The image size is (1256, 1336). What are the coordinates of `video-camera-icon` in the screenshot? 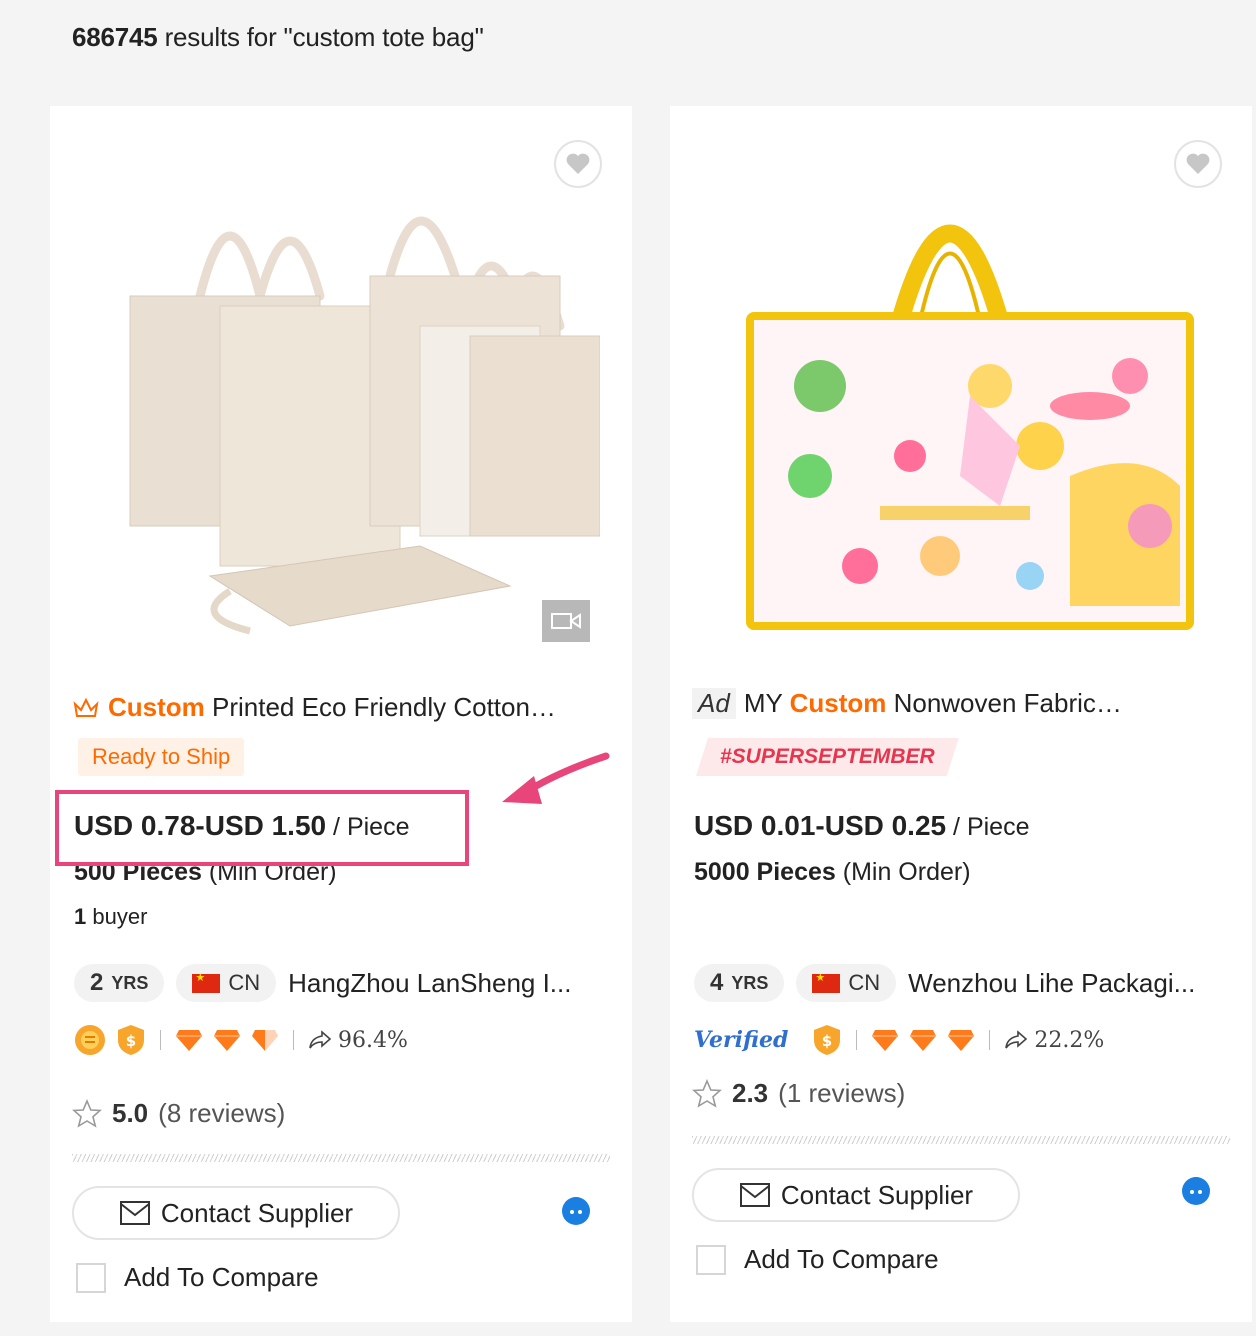 It's located at (566, 621).